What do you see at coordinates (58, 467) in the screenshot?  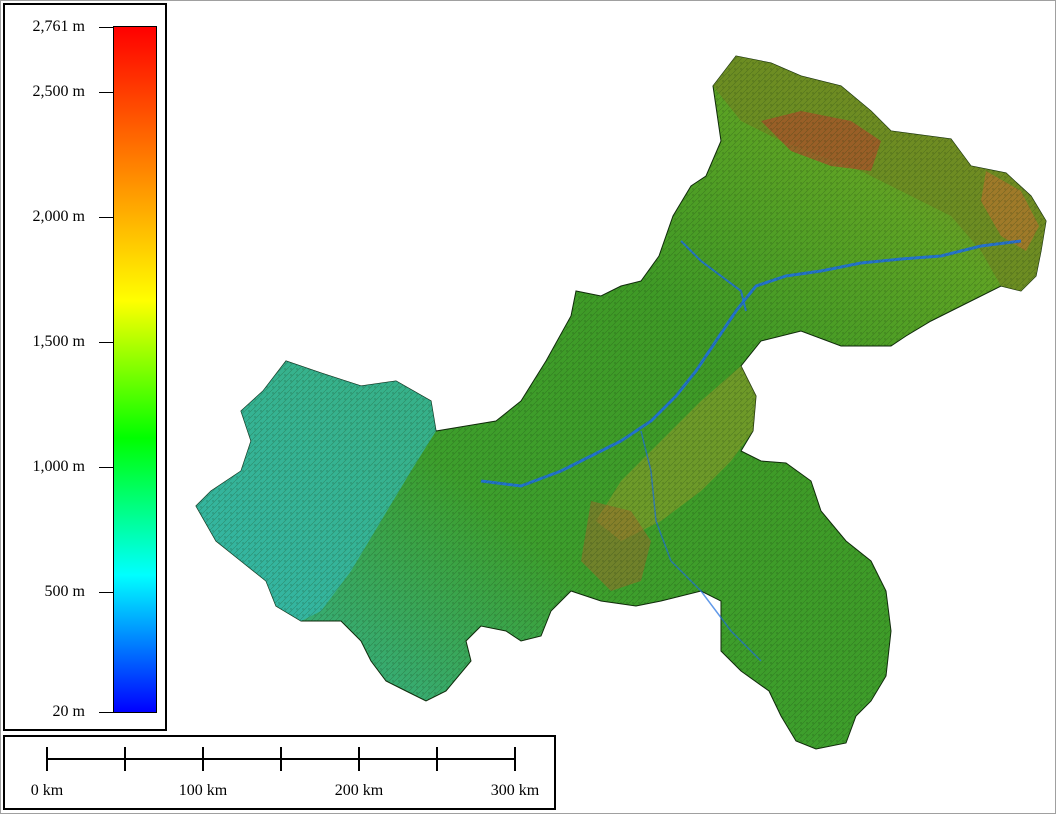 I see `legend-label: 1,000 m` at bounding box center [58, 467].